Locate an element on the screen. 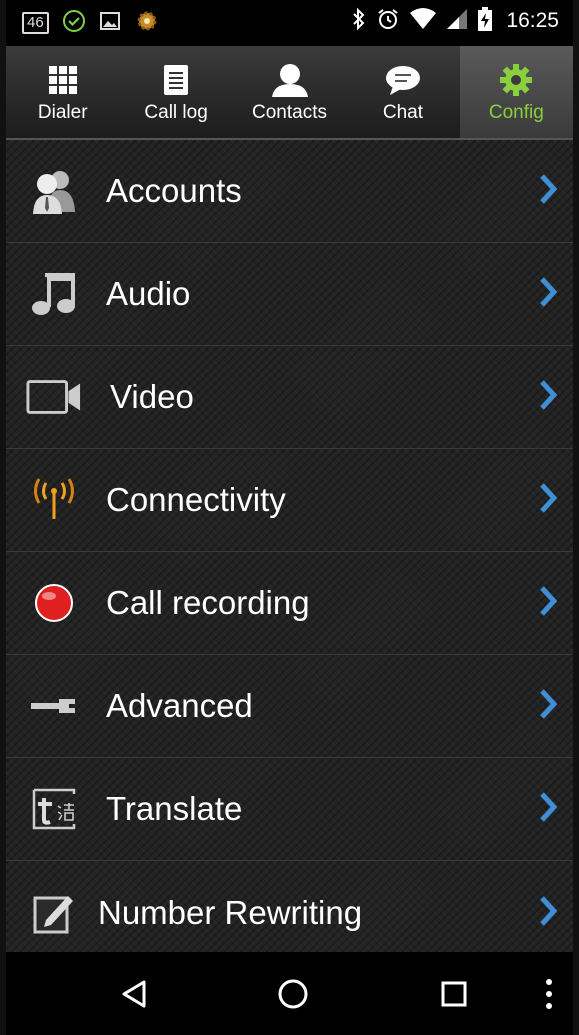  config-item-call-recording: Call recording is located at coordinates (289, 603).